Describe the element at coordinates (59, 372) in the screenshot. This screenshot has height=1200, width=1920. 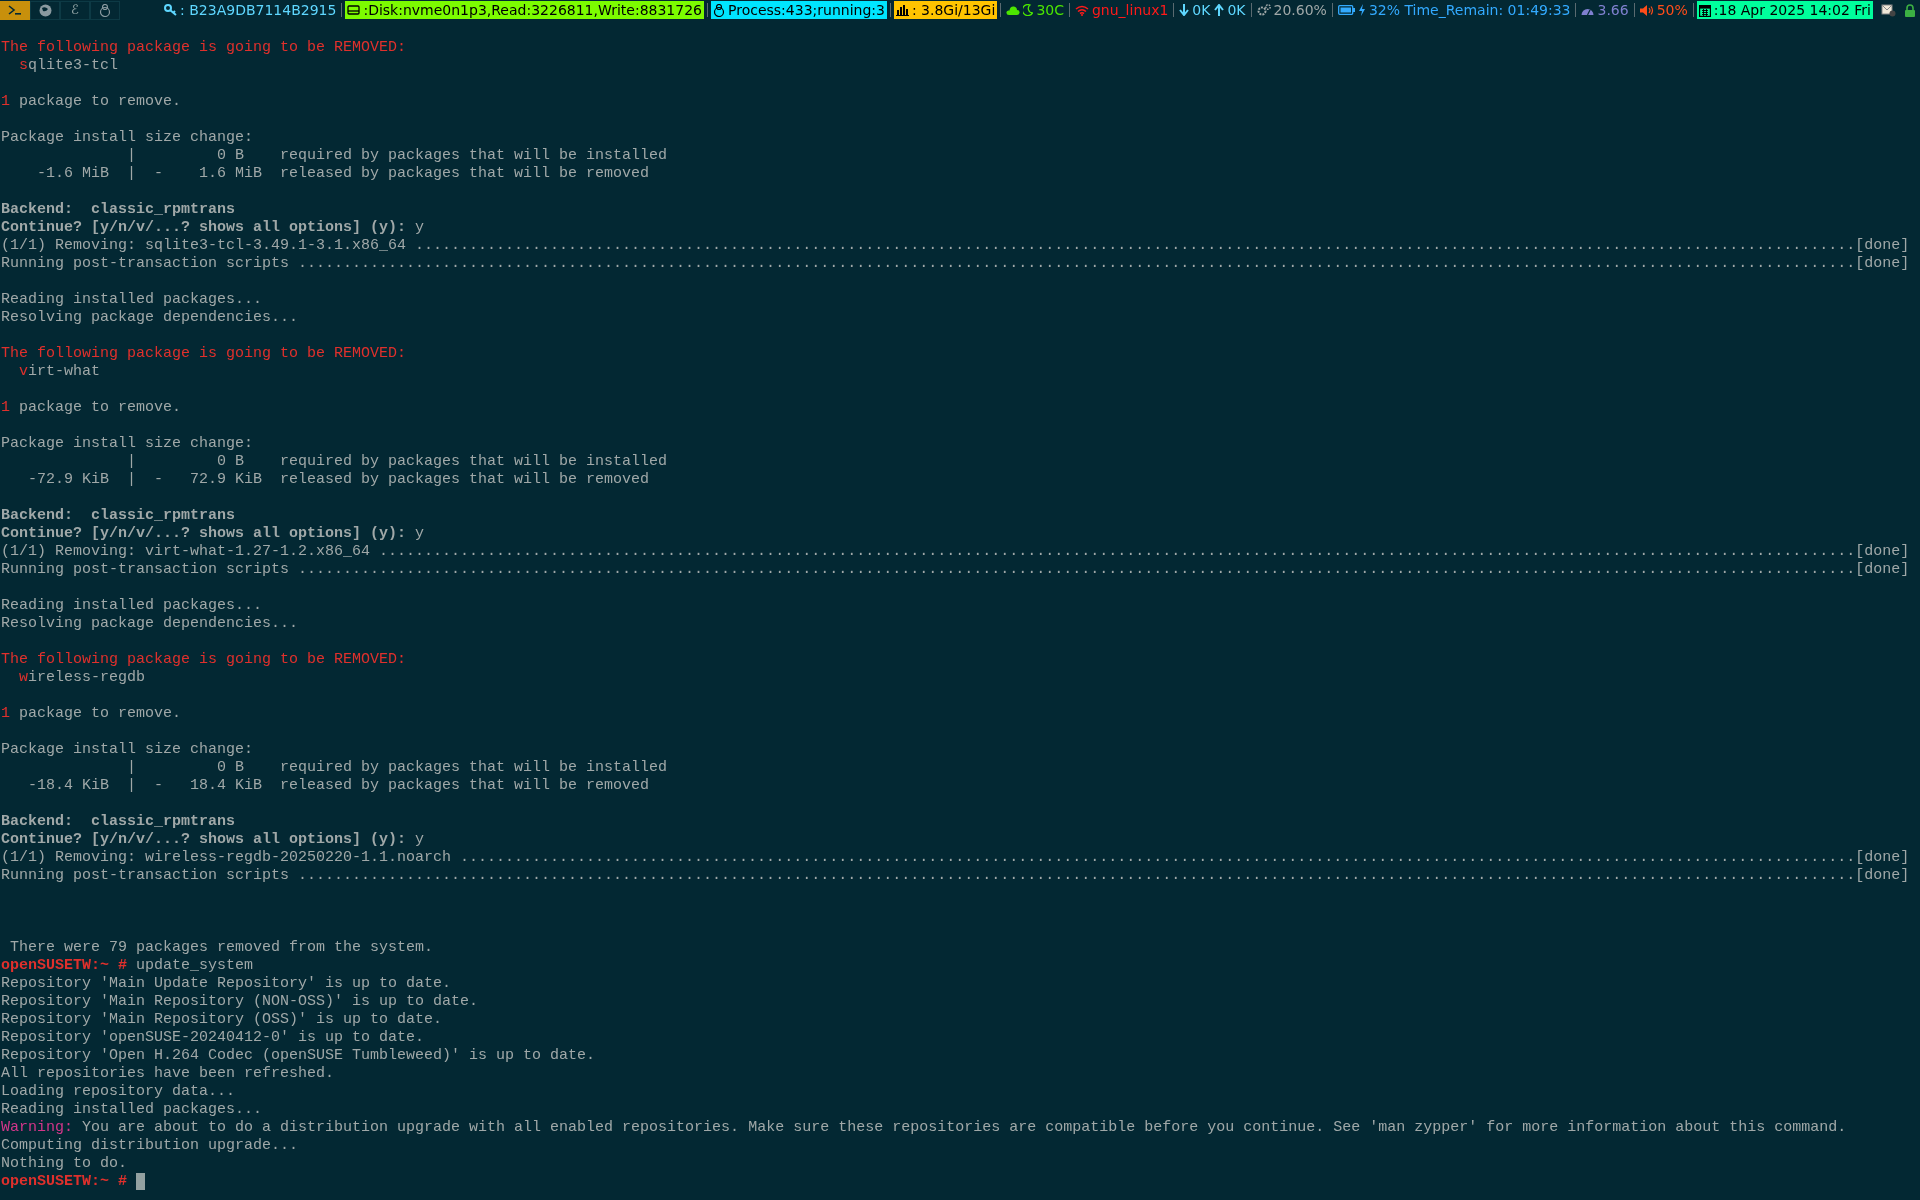
I see `terminal-line: virt-what` at that location.